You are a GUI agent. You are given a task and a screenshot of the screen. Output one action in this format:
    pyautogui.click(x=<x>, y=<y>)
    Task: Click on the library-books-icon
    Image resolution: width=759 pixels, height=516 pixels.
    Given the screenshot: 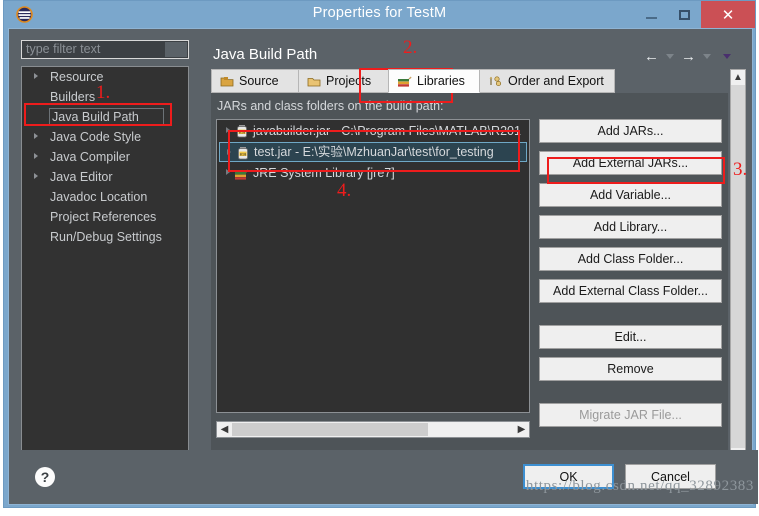 What is the action you would take?
    pyautogui.click(x=242, y=173)
    